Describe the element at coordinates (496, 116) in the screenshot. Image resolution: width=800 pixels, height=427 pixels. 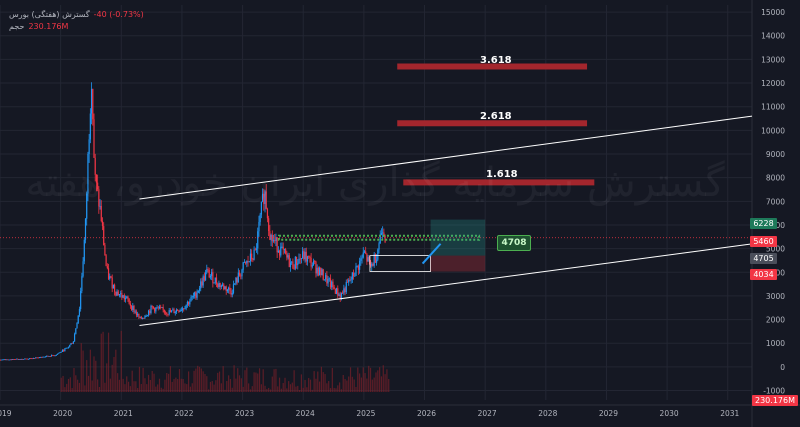
I see `fib-label-2618: 2.618` at that location.